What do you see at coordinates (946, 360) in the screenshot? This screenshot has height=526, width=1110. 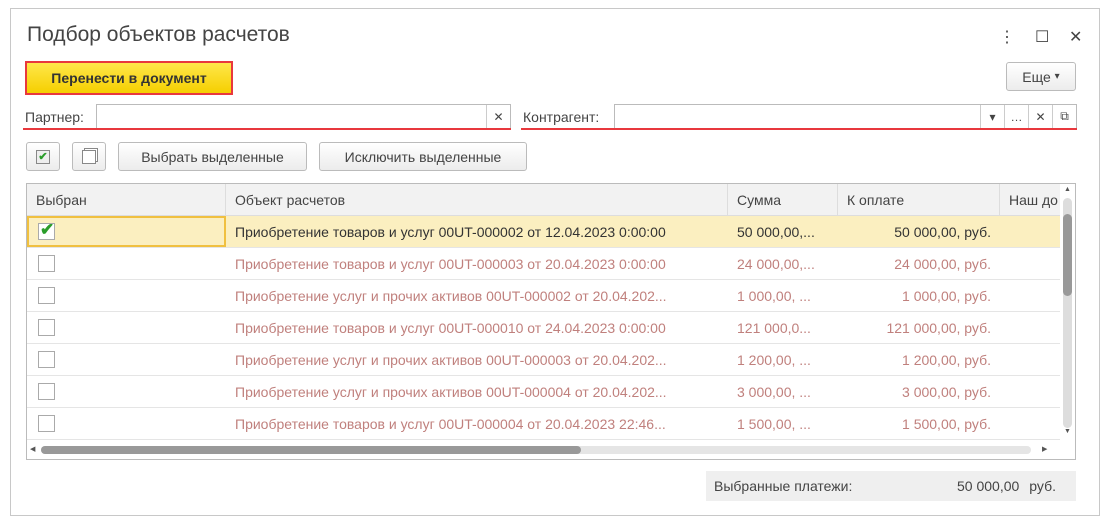 I see `to-pay-cell: 1 200,00, руб.` at bounding box center [946, 360].